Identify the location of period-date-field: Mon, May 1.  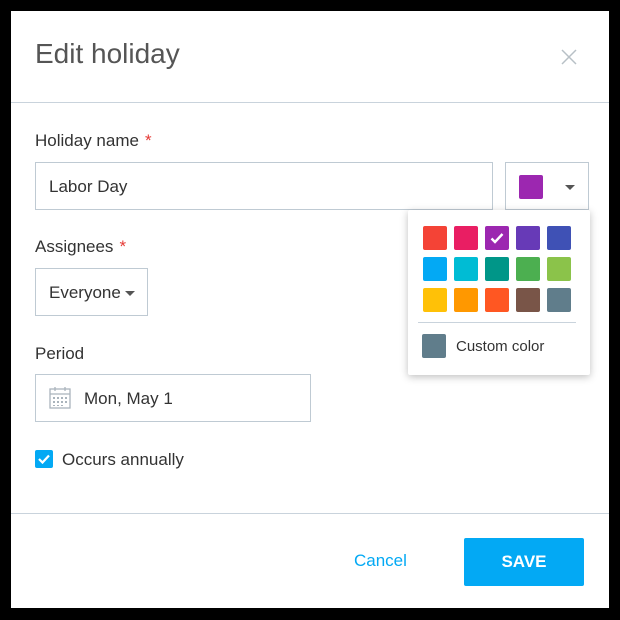
(173, 398).